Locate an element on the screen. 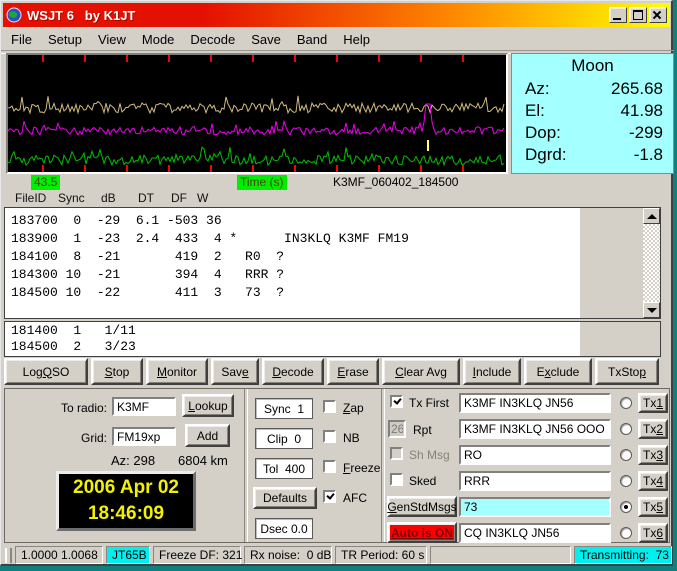  tx-first-checkbox is located at coordinates (396, 401).